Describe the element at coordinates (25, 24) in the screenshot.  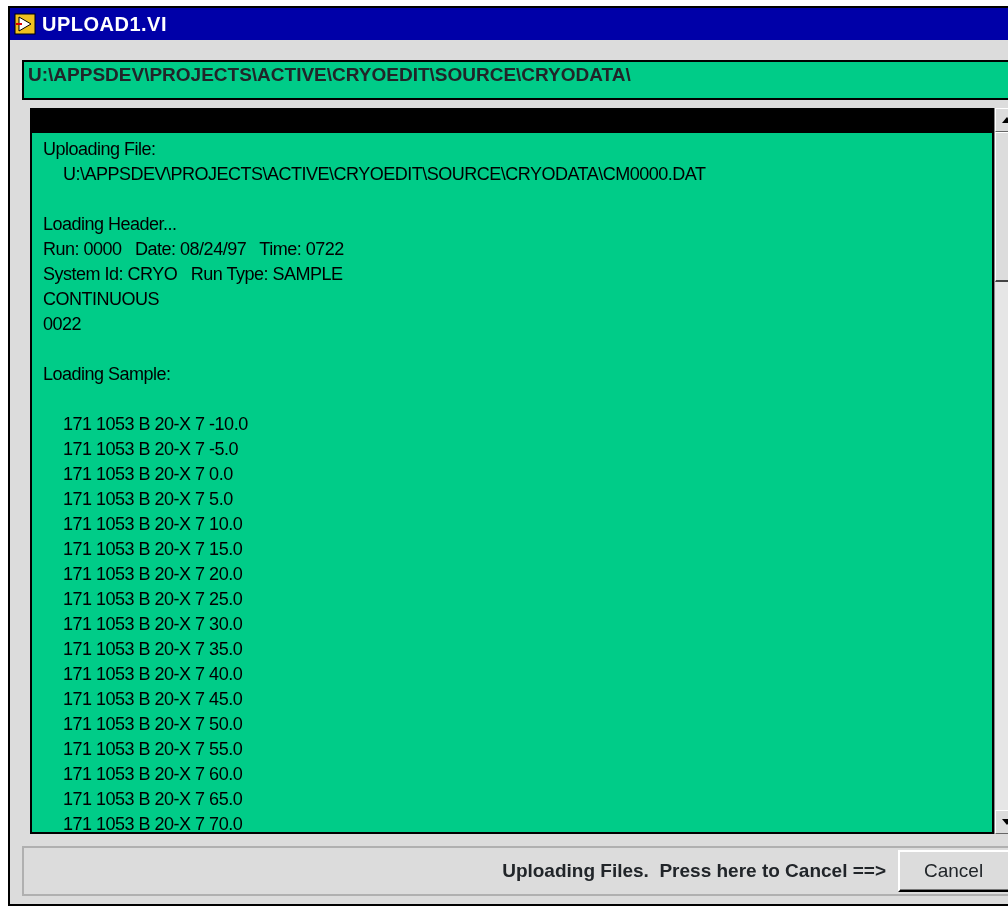
I see `app-icon` at that location.